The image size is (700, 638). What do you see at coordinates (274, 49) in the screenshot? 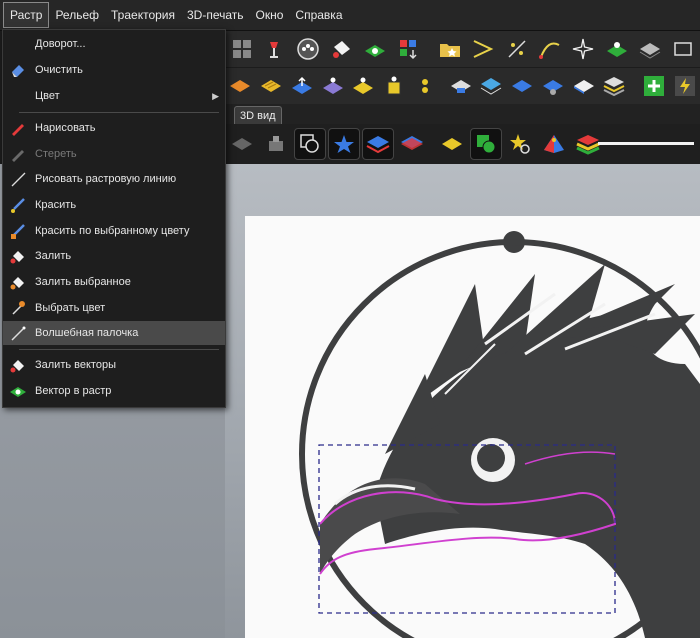
I see `lamp-icon` at bounding box center [274, 49].